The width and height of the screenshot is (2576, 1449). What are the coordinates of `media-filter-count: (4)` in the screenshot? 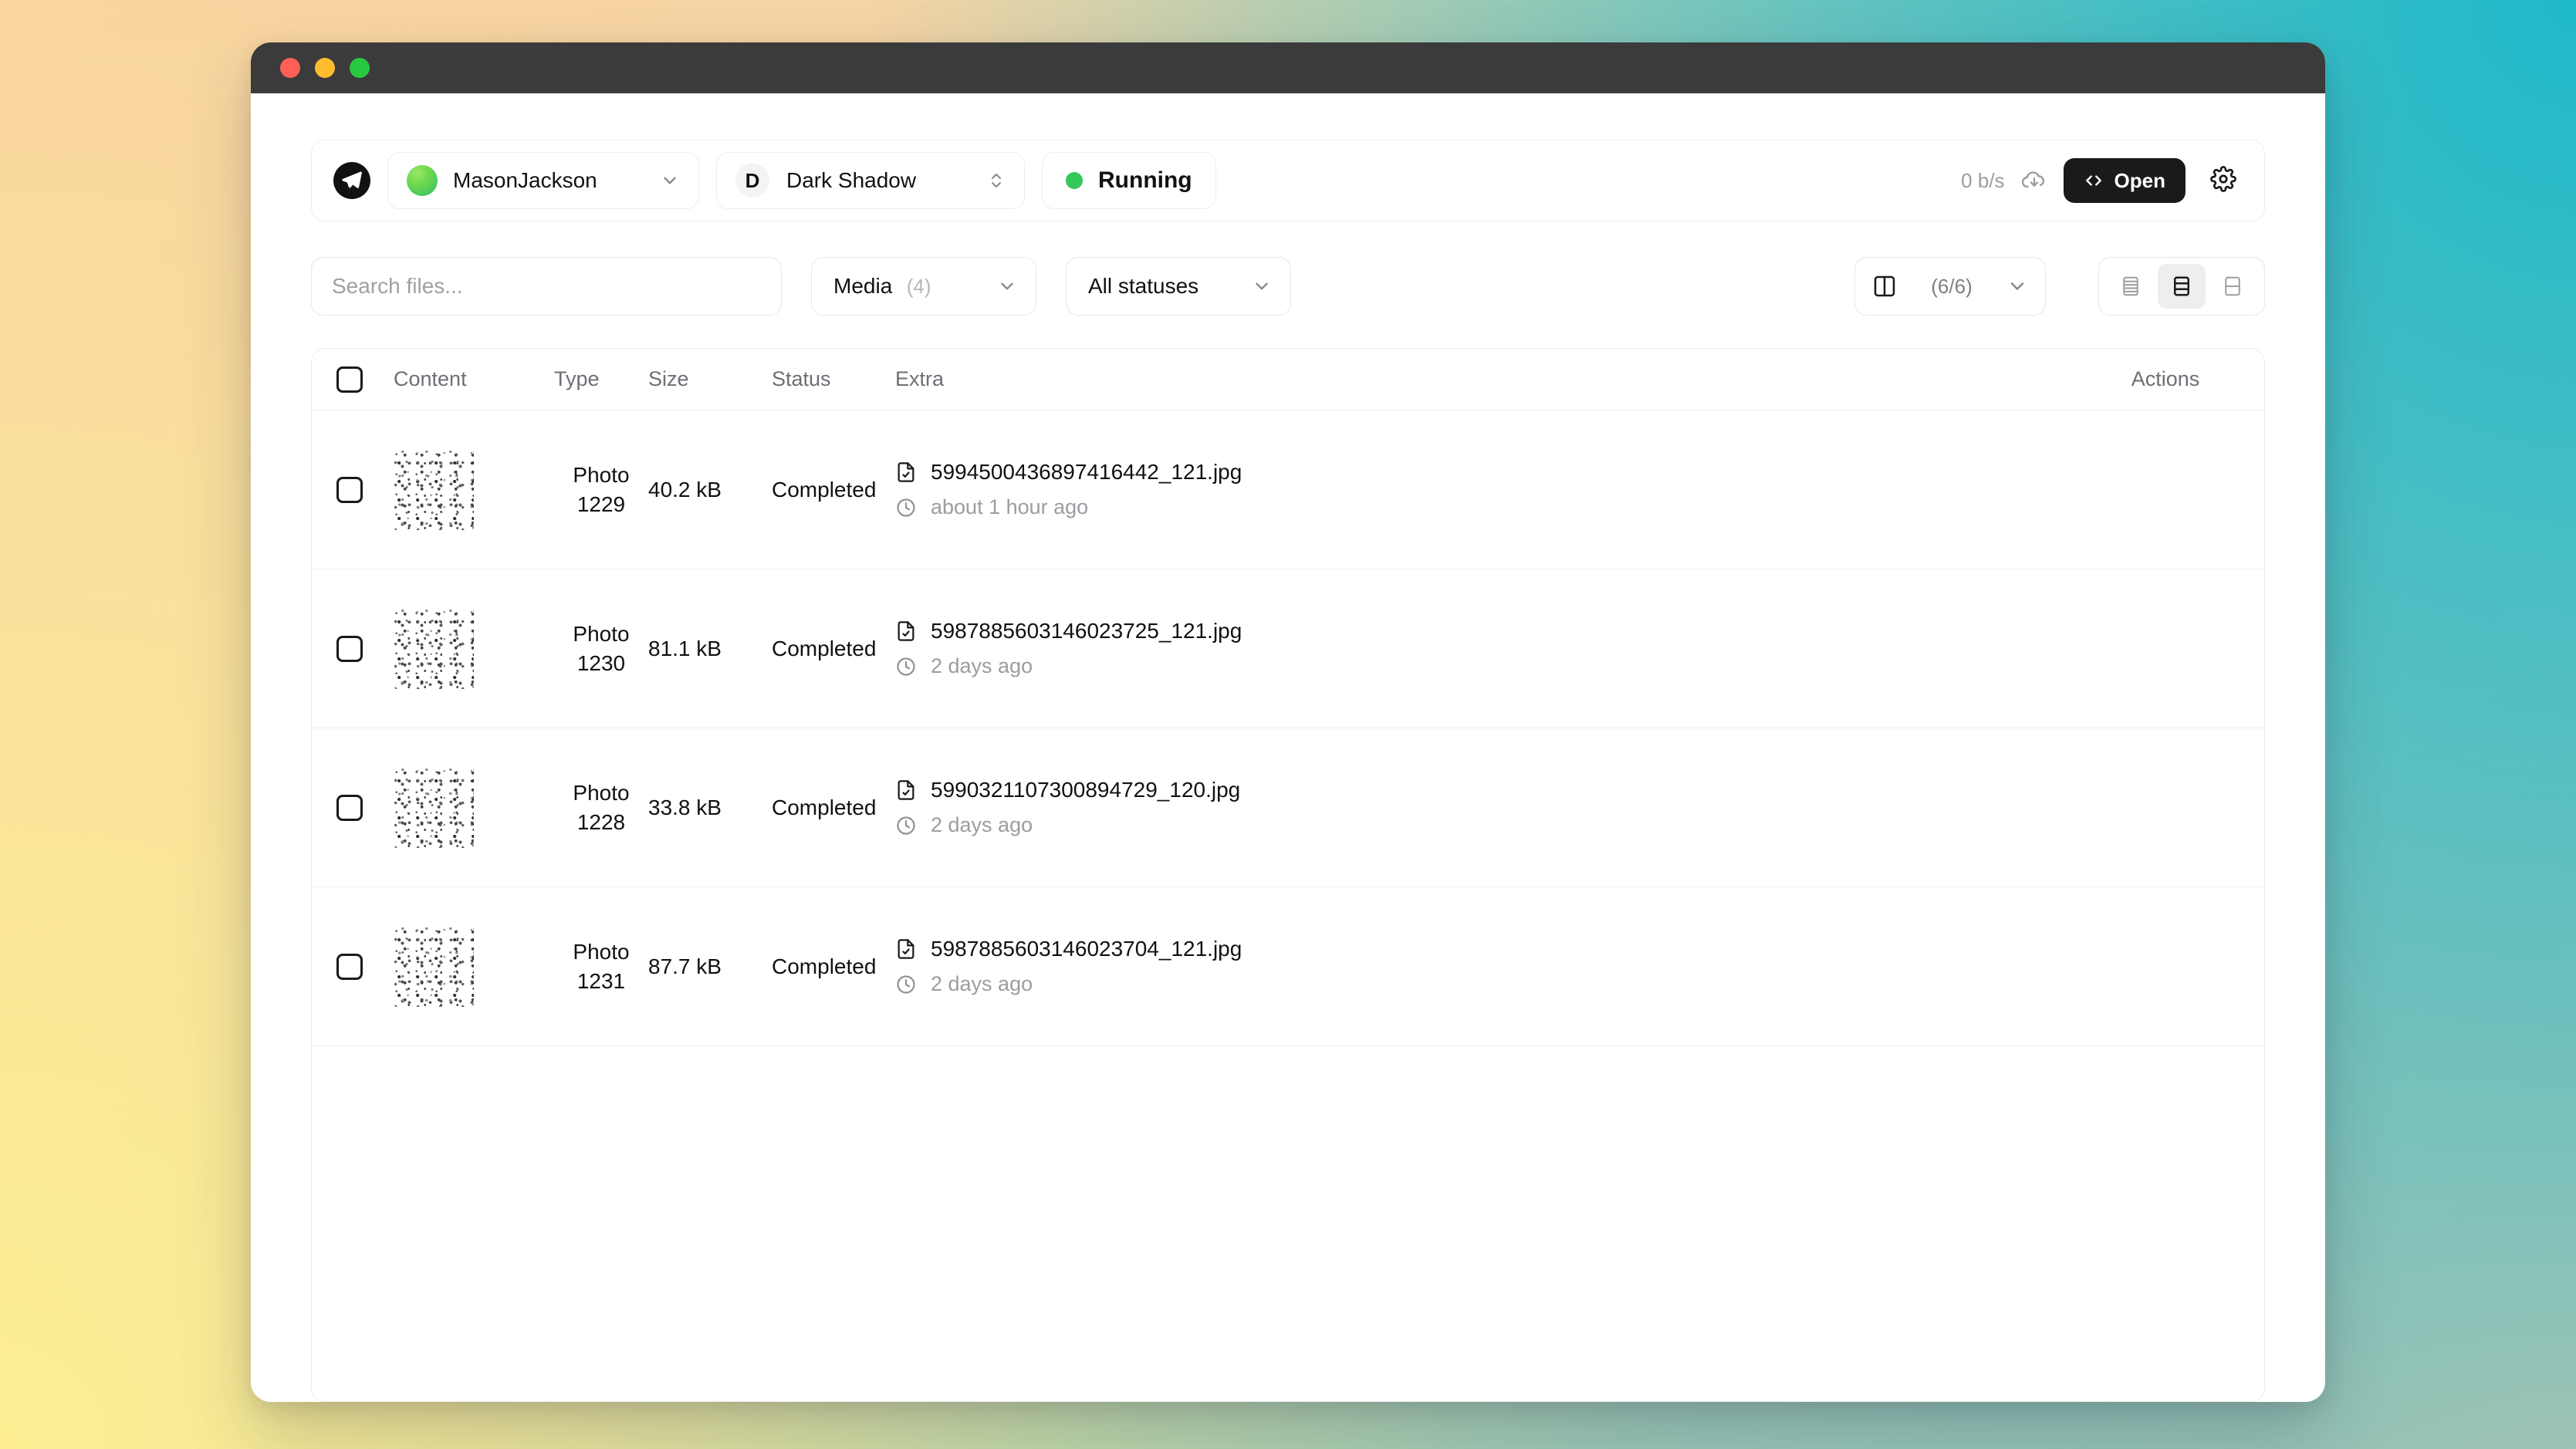 It's located at (918, 286).